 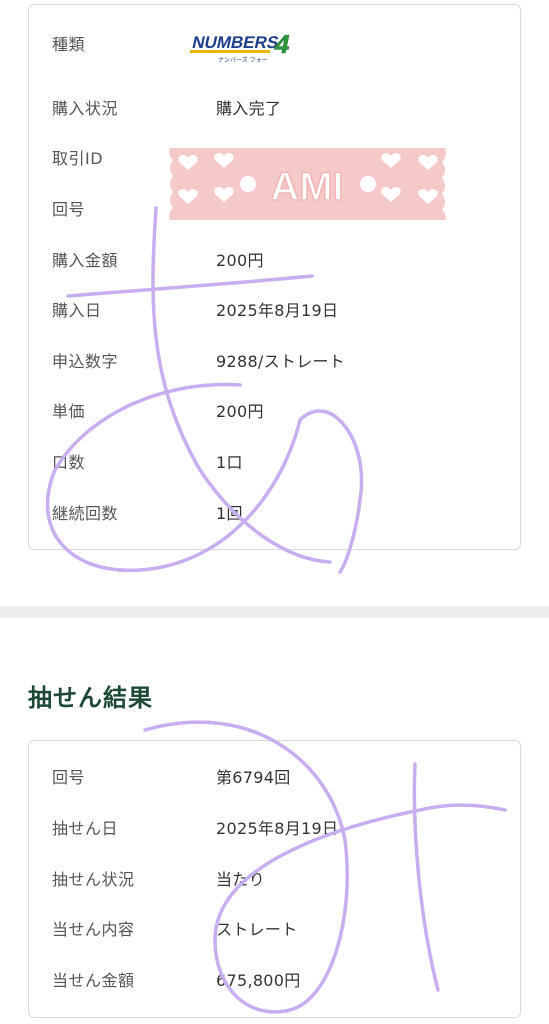 I want to click on label-draw-date: 抽せん日, so click(x=85, y=828).